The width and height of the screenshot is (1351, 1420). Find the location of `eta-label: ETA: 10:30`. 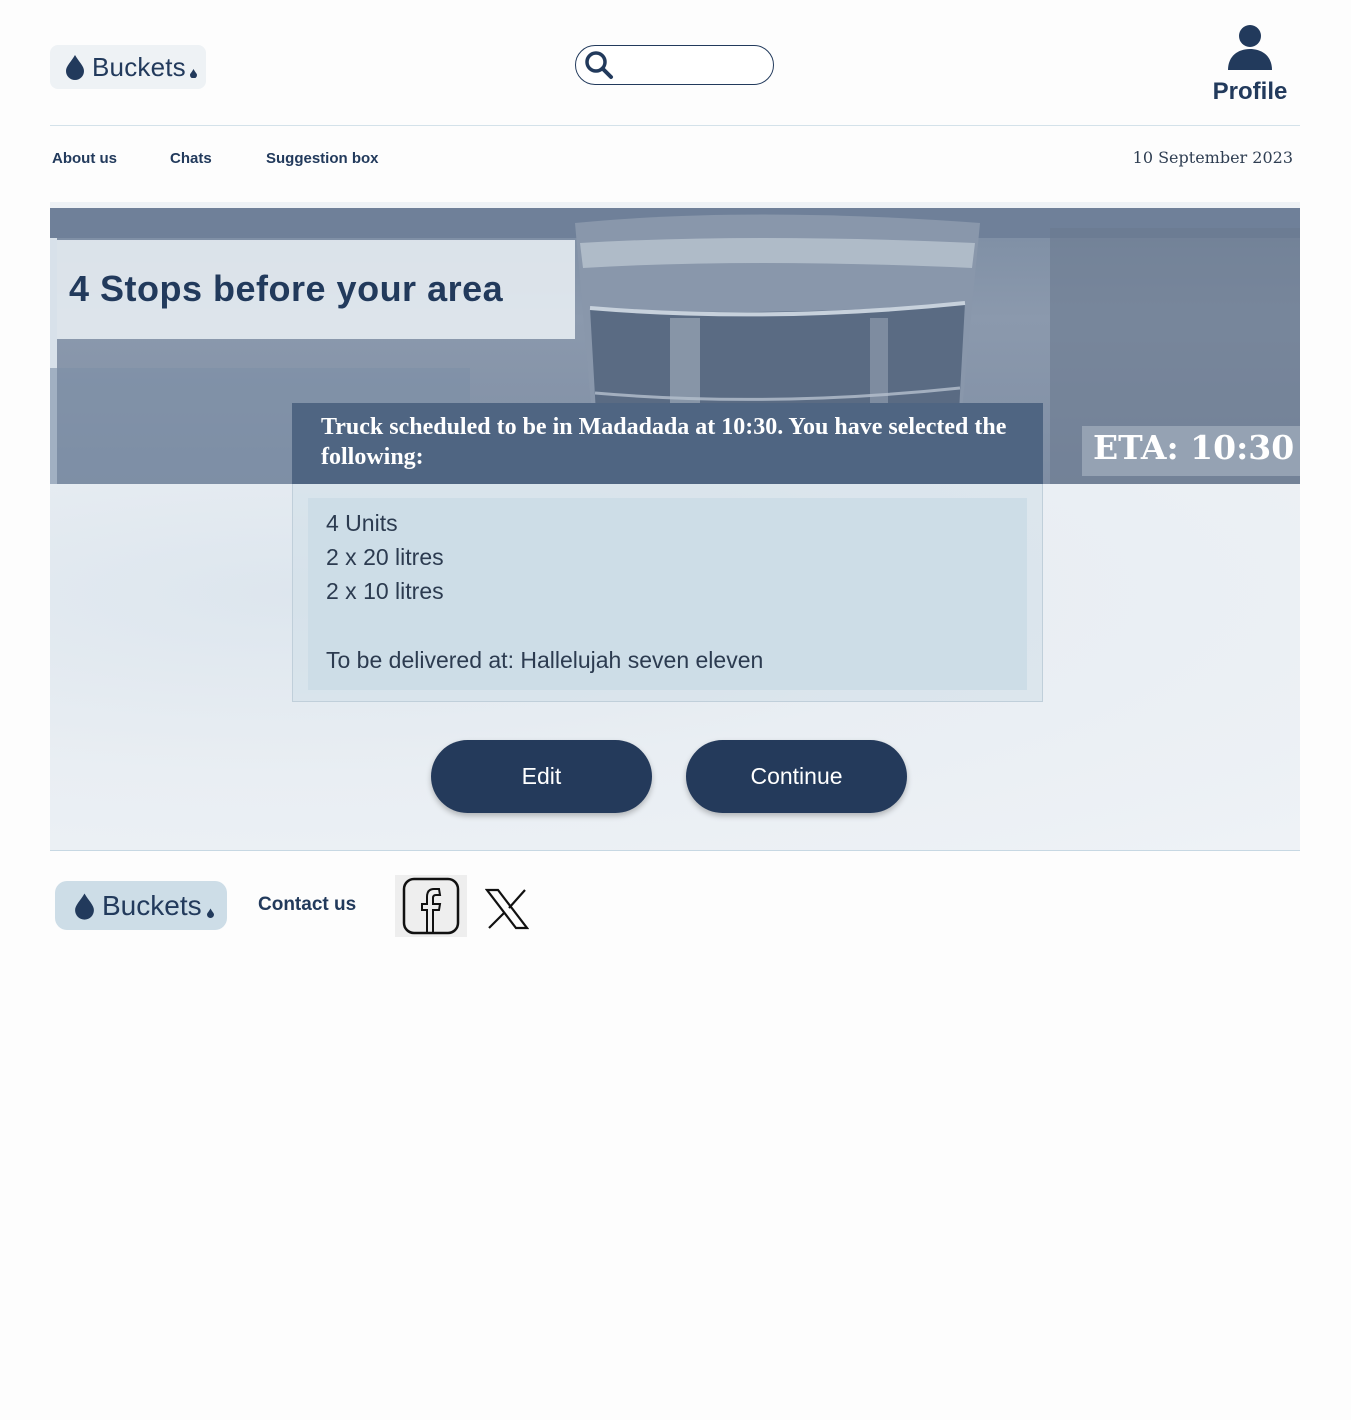

eta-label: ETA: 10:30 is located at coordinates (1194, 447).